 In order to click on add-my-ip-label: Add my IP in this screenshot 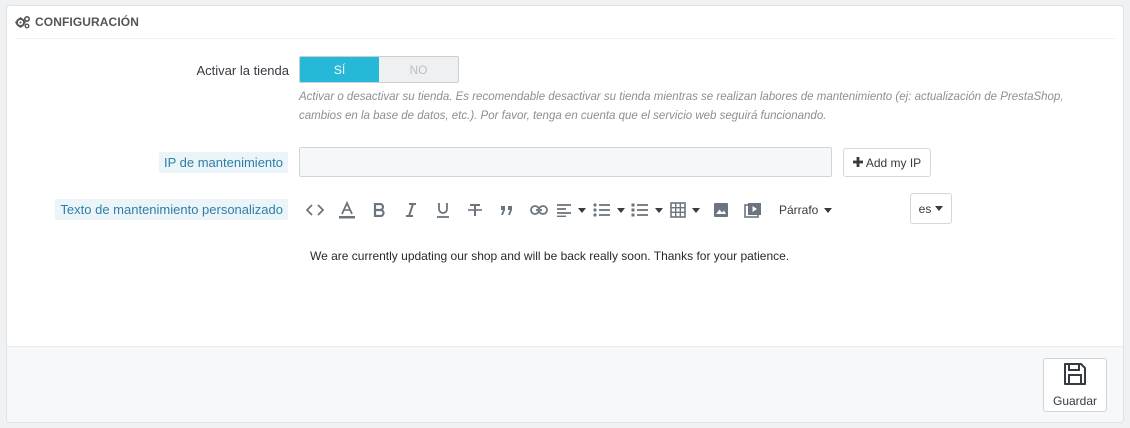, I will do `click(893, 162)`.